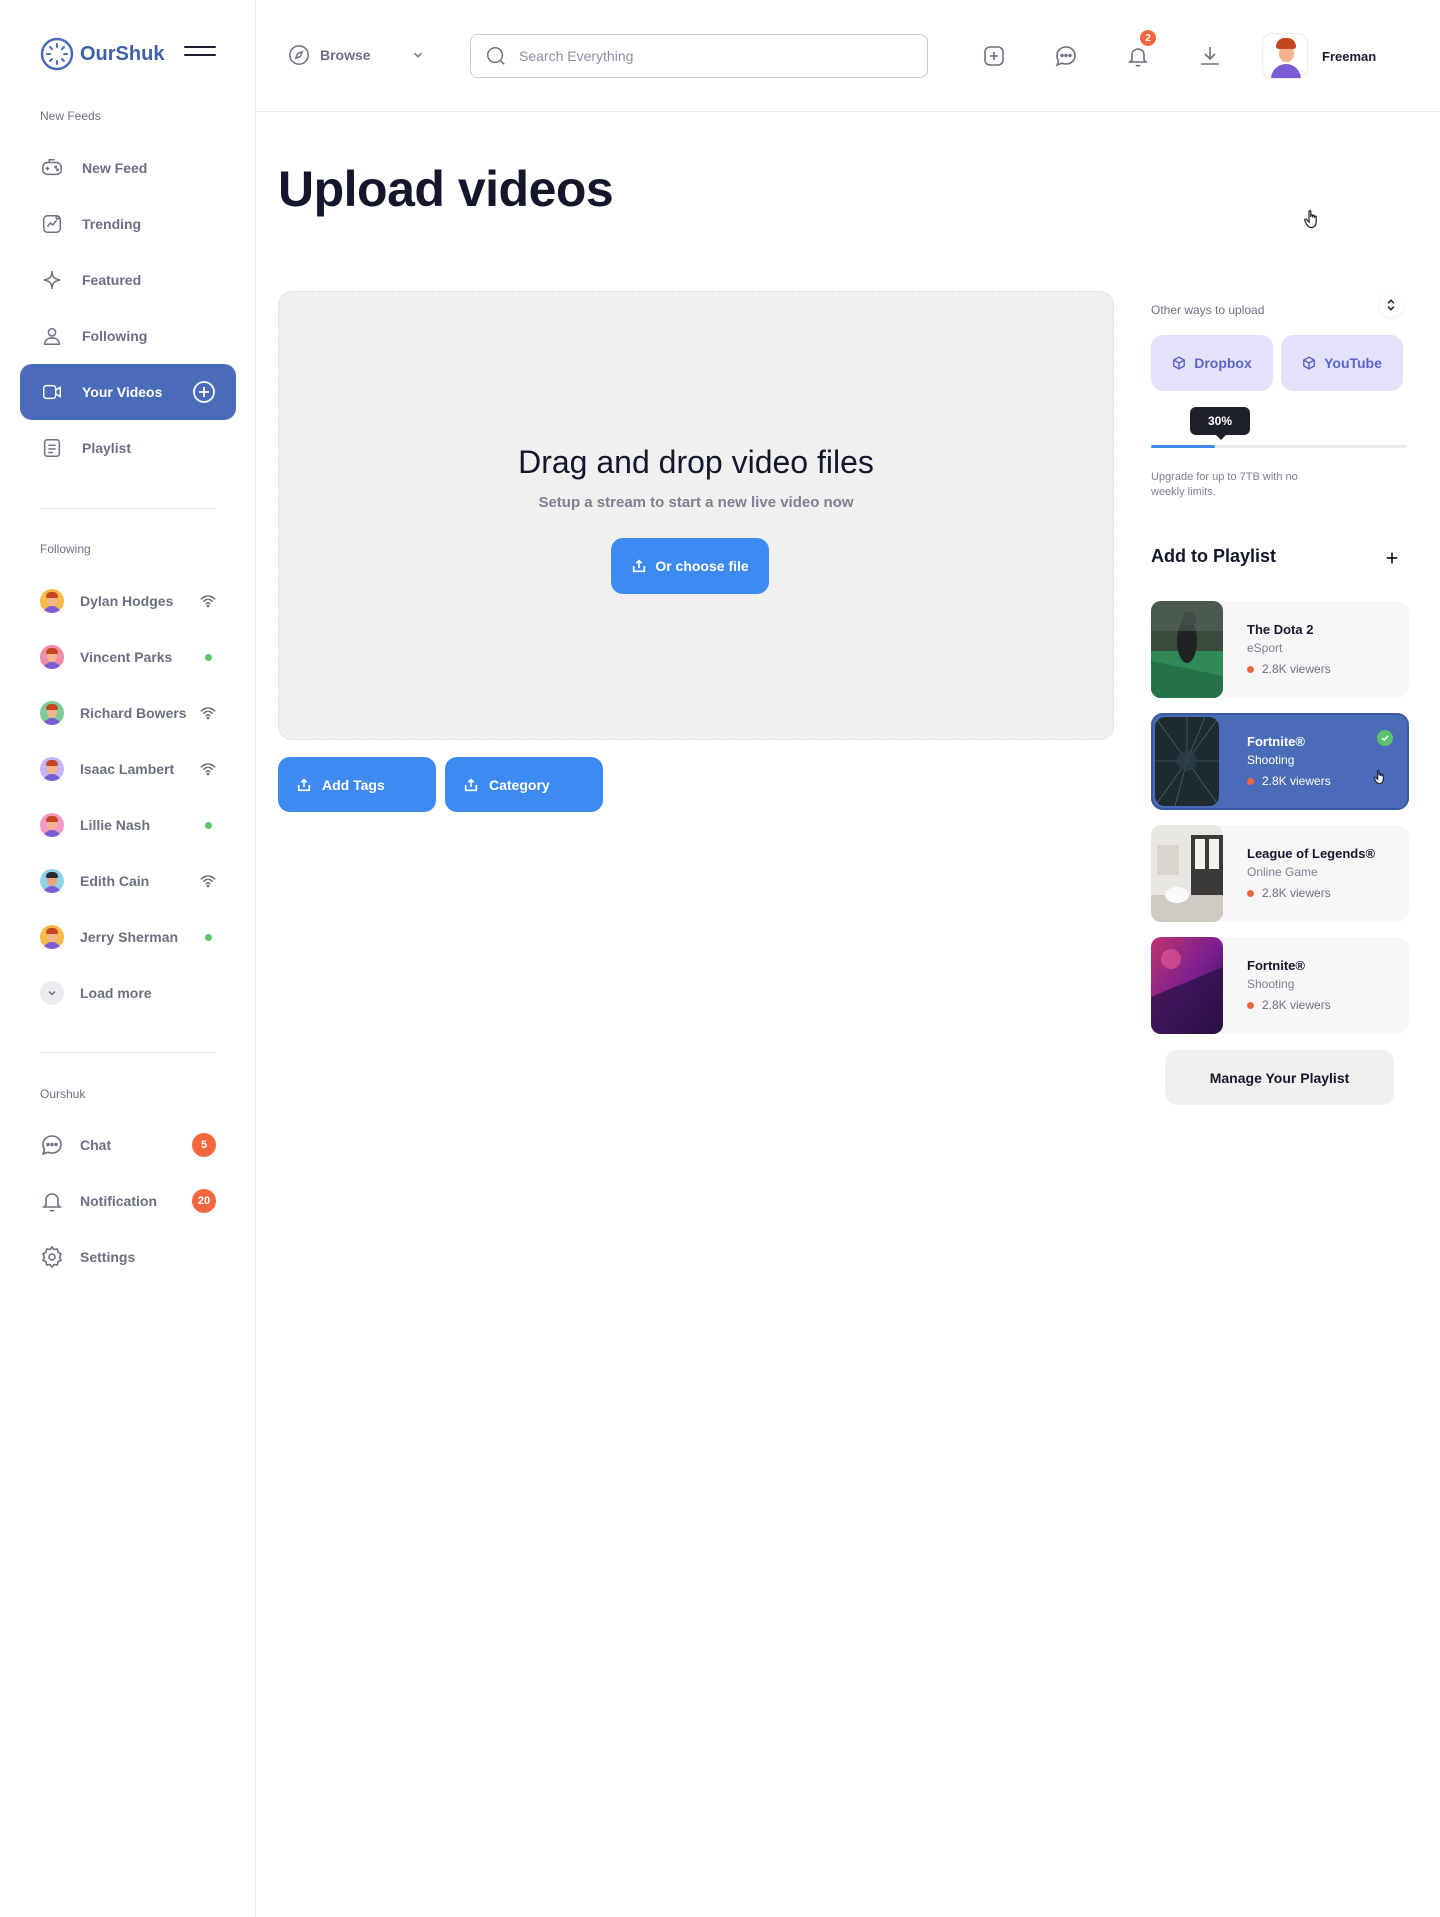 The height and width of the screenshot is (1917, 1440). What do you see at coordinates (524, 784) in the screenshot?
I see `category-button: Category` at bounding box center [524, 784].